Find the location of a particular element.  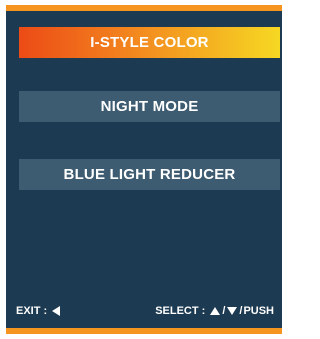

menu-item-i-style-color: I-STYLE COLOR is located at coordinates (149, 42).